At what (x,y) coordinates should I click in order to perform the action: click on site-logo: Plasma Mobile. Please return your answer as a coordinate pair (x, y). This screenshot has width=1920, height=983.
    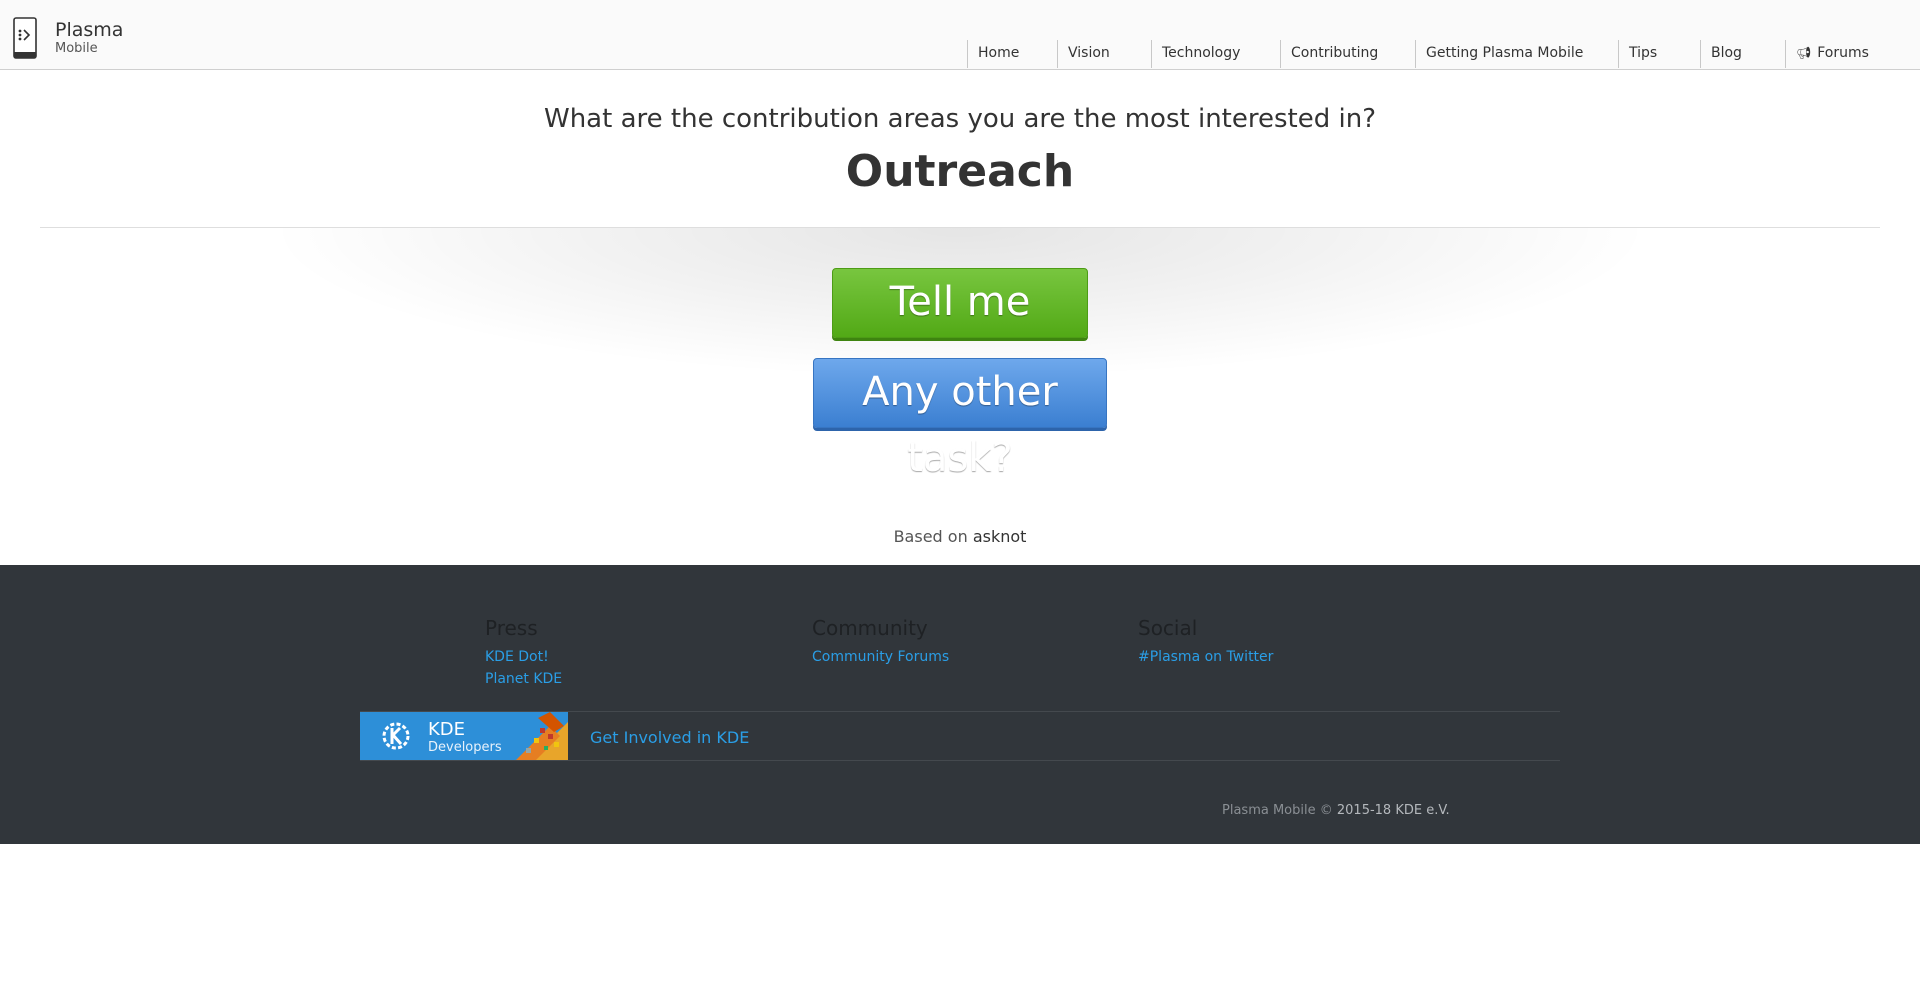
    Looking at the image, I should click on (68, 38).